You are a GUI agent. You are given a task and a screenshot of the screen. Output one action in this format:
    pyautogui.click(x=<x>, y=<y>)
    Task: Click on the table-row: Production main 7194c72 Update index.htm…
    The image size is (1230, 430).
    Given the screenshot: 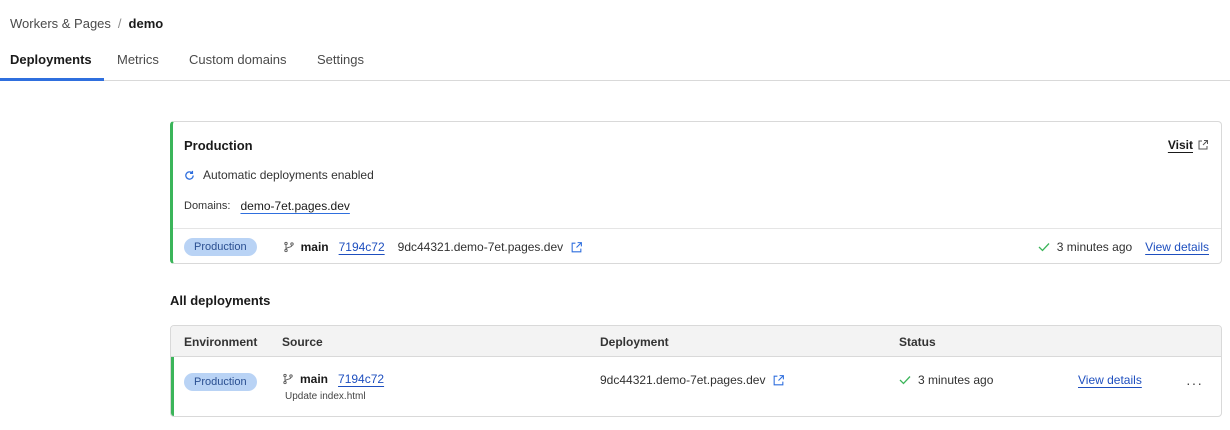 What is the action you would take?
    pyautogui.click(x=696, y=386)
    